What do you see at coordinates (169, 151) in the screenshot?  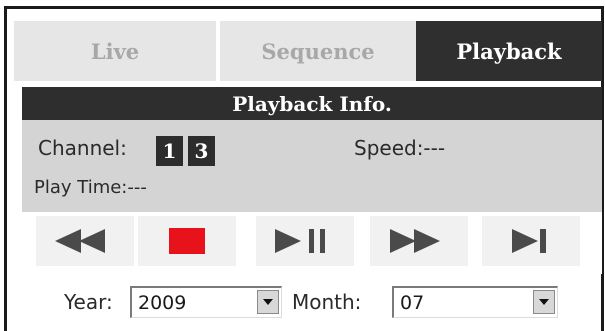 I see `channel-1-button: 1` at bounding box center [169, 151].